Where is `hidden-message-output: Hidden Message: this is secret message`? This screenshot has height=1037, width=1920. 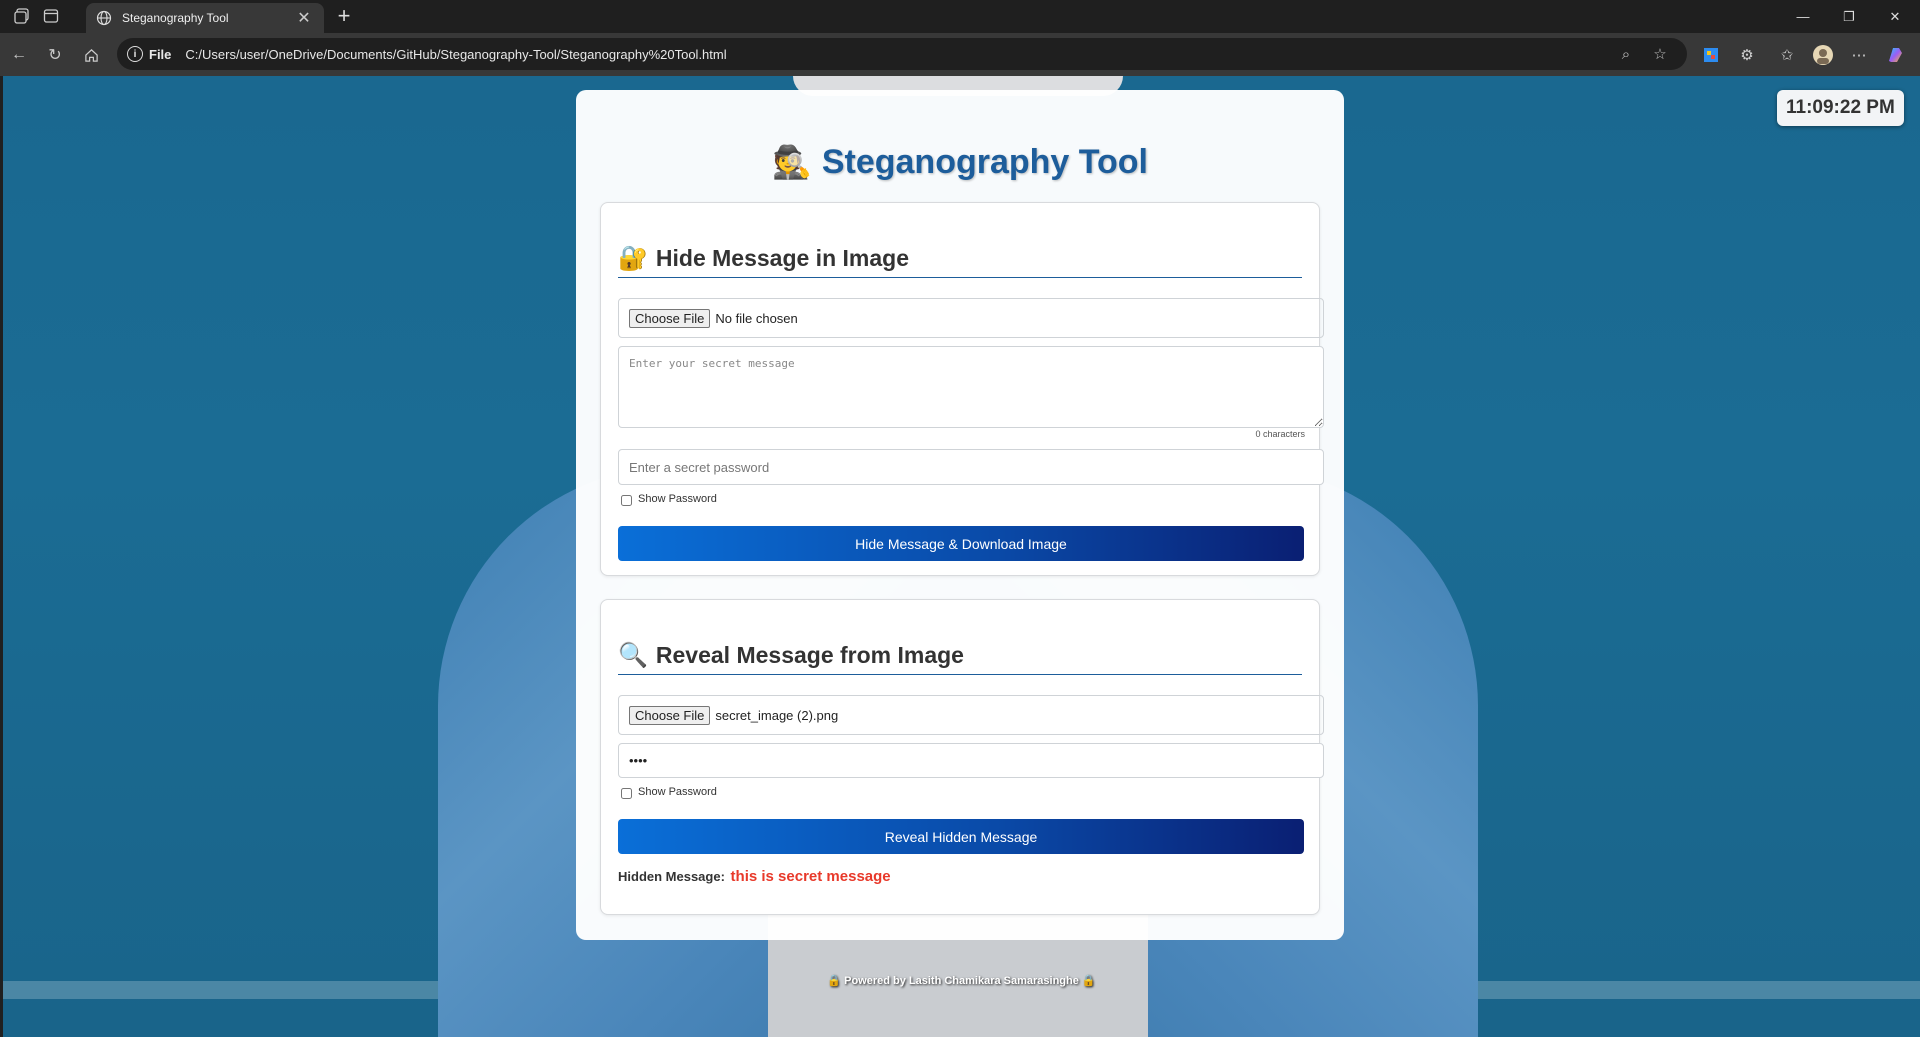
hidden-message-output: Hidden Message: this is secret message is located at coordinates (960, 876).